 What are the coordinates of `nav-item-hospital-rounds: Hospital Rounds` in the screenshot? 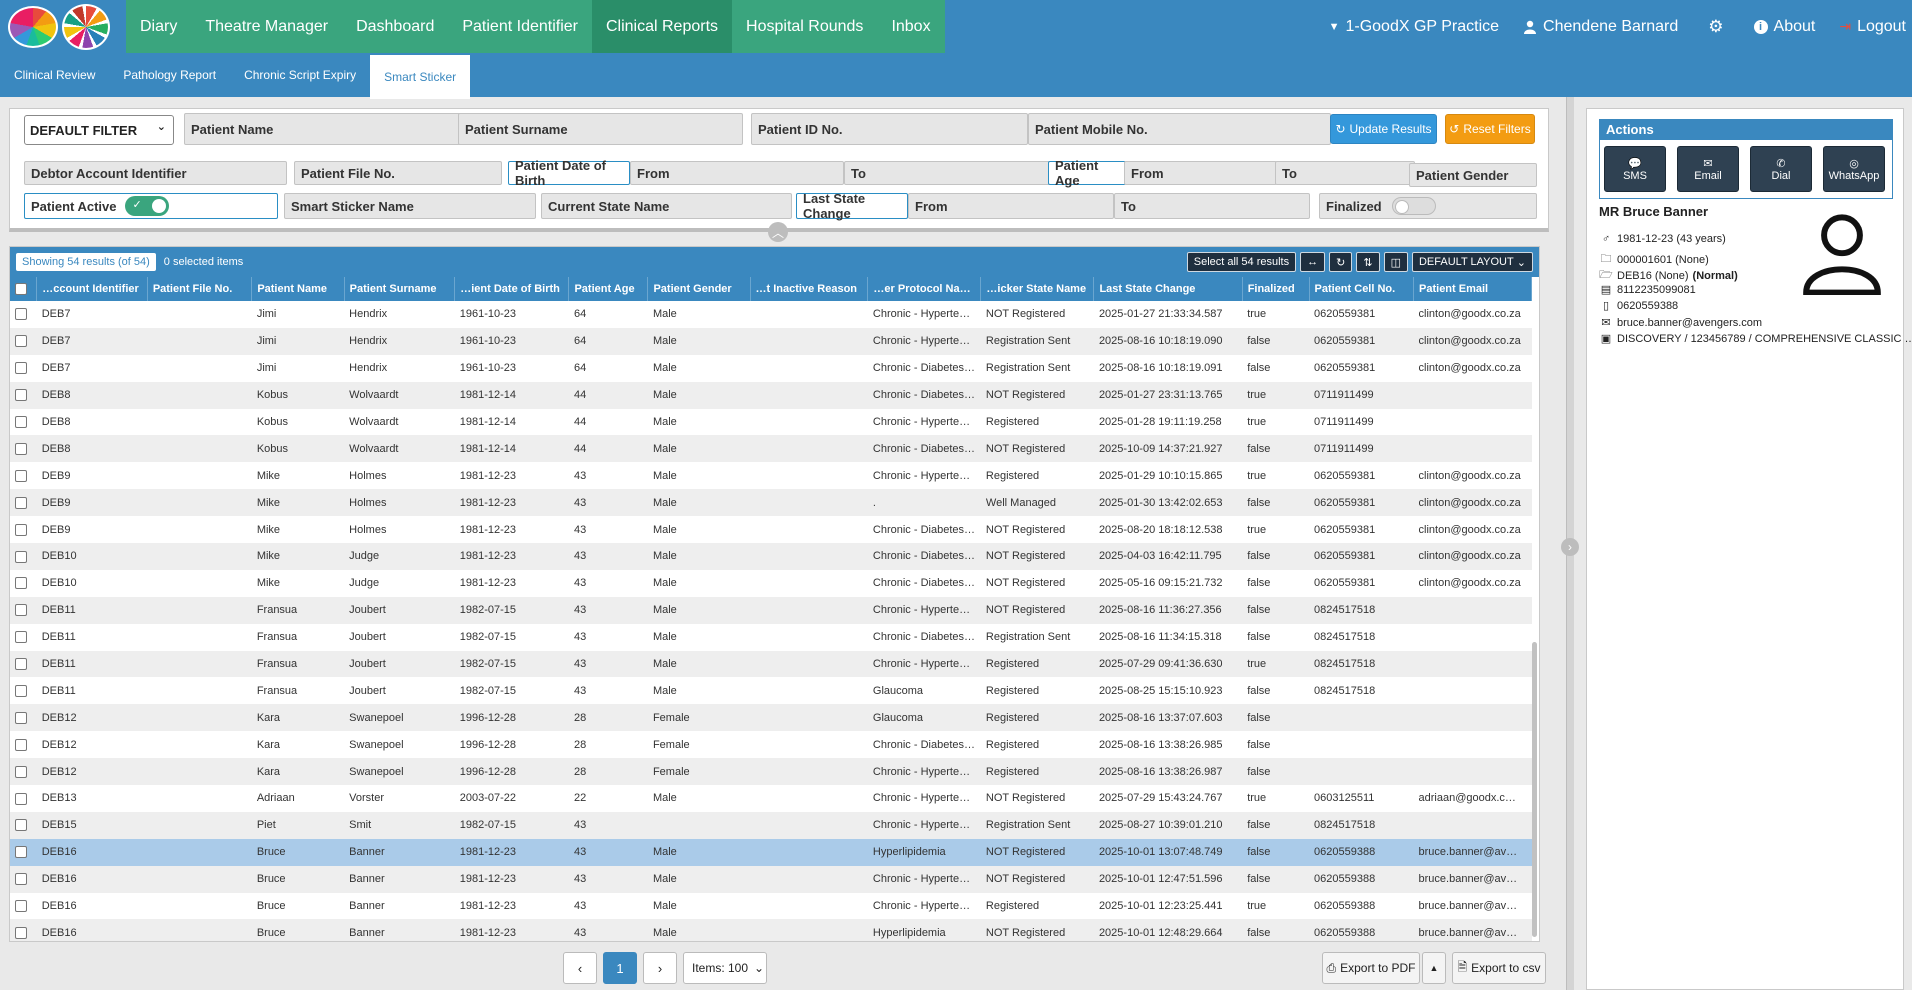 It's located at (804, 26).